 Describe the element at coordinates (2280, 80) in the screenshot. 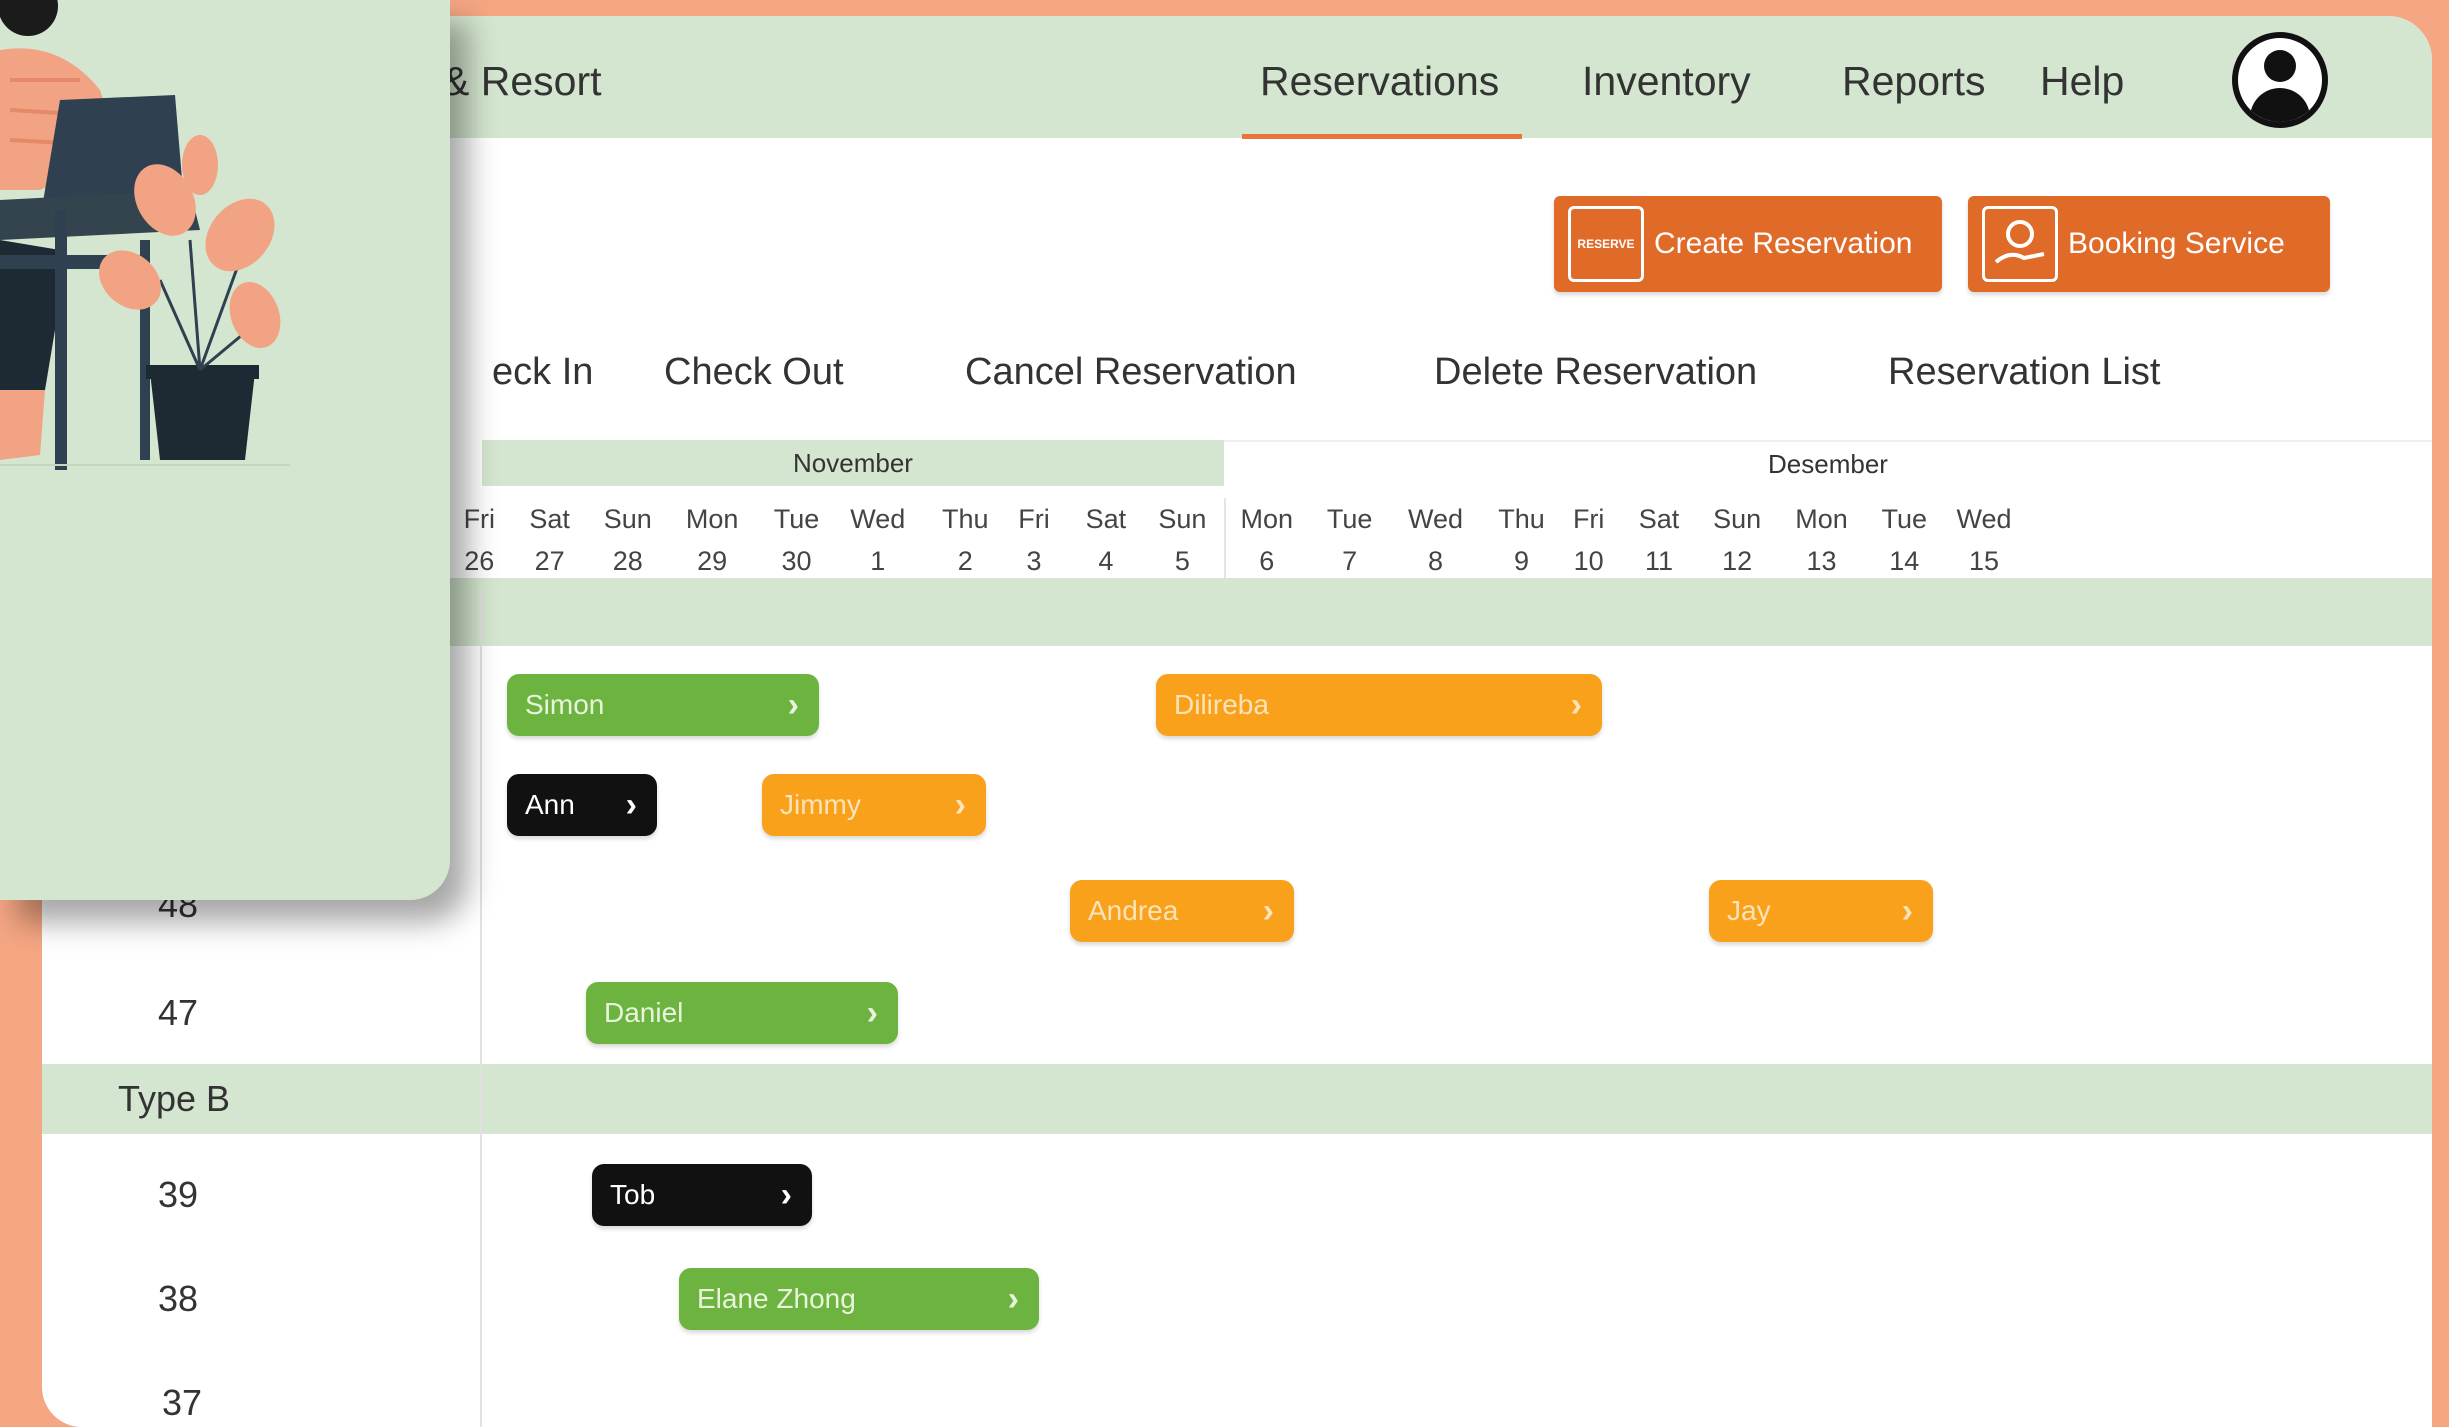

I see `user-avatar-icon` at that location.